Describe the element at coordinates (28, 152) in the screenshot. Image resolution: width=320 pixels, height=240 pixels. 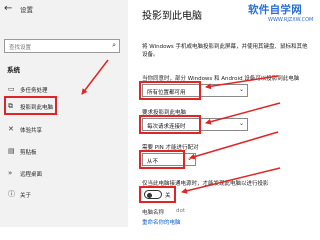
I see `sidebar-item-label: 剪贴板` at that location.